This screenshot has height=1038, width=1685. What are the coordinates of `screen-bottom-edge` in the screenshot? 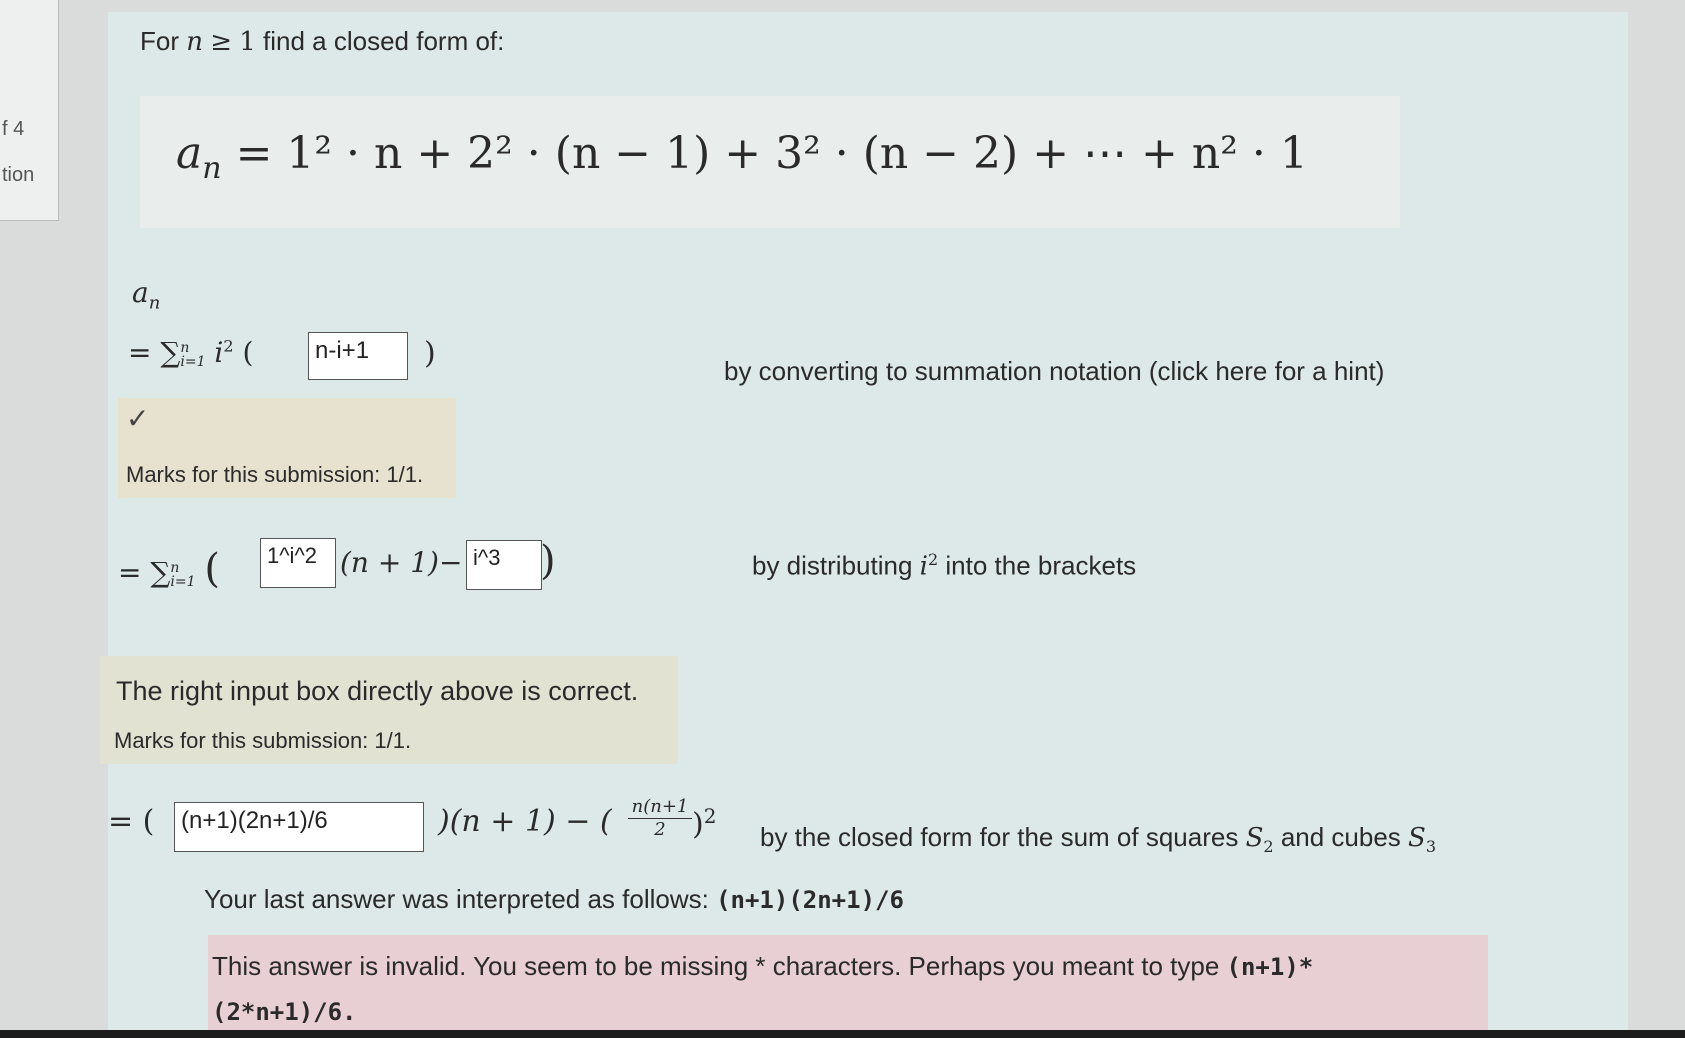 It's located at (842, 1034).